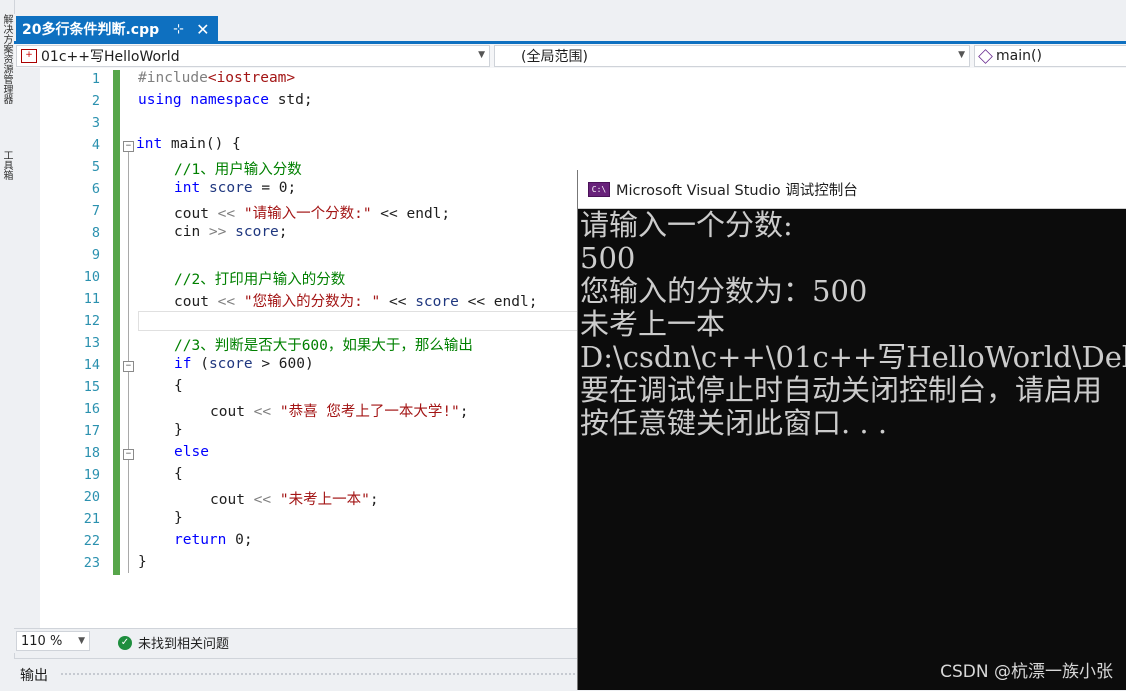  I want to click on grip-handle, so click(320, 674).